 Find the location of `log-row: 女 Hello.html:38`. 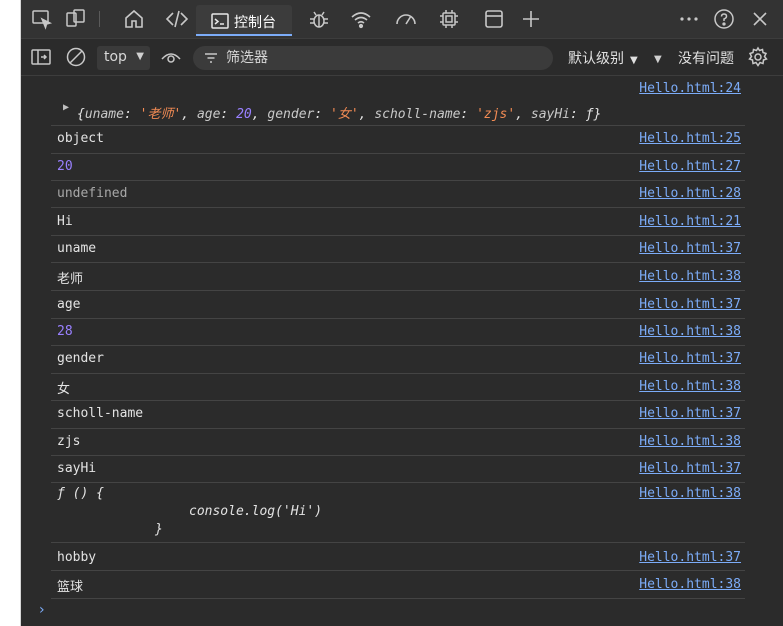

log-row: 女 Hello.html:38 is located at coordinates (398, 387).